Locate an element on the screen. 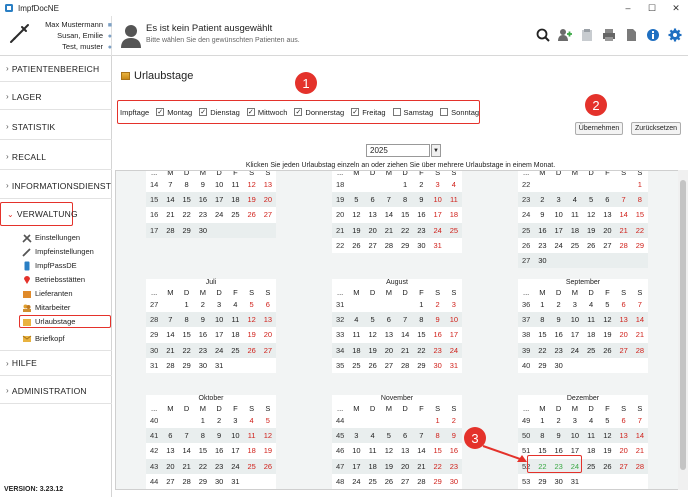 The image size is (688, 497). user-row: Test, muster ● is located at coordinates (74, 47).